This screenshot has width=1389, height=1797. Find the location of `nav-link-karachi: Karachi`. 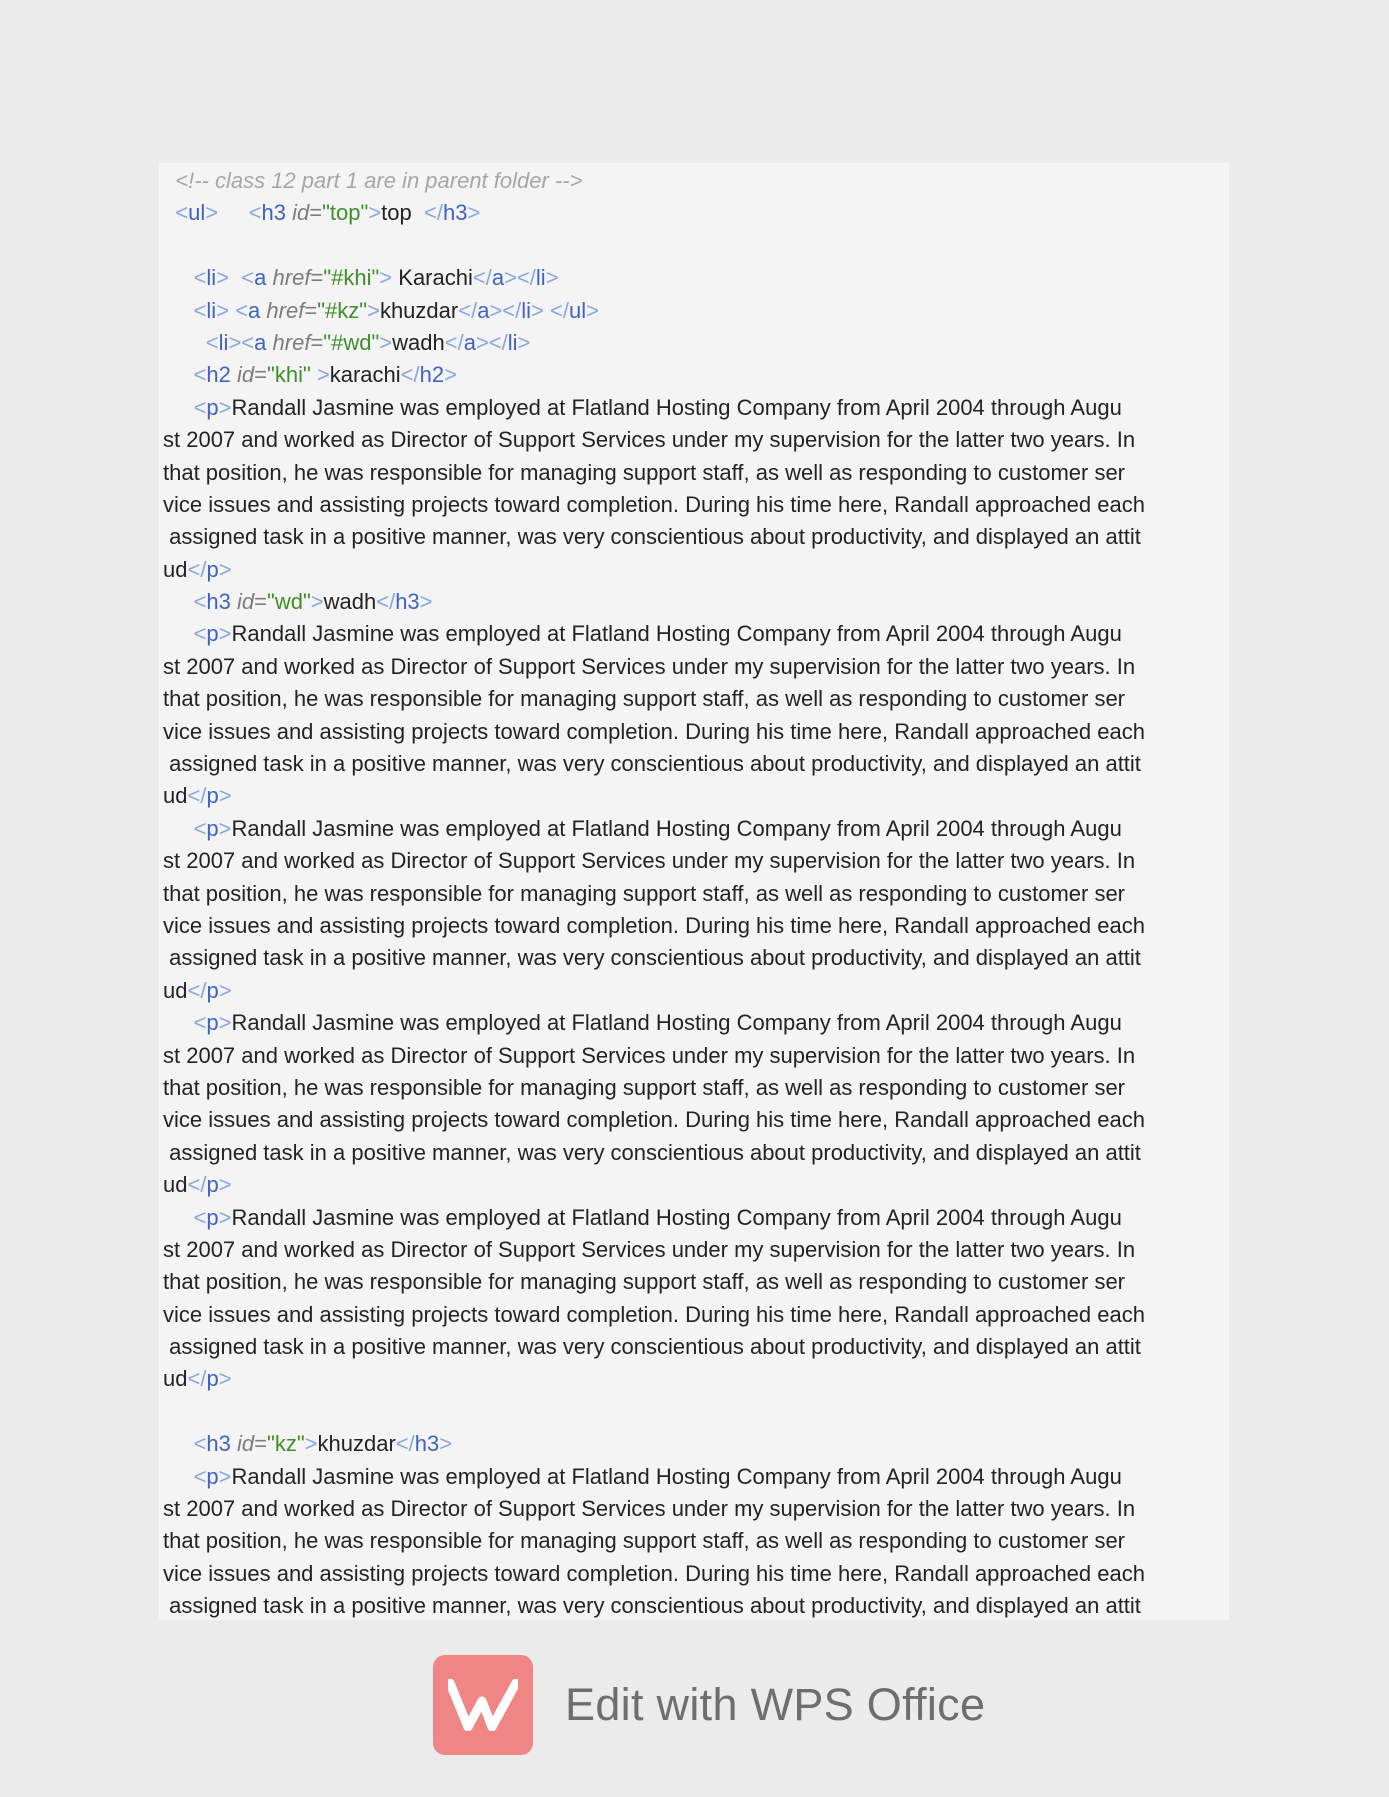

nav-link-karachi: Karachi is located at coordinates (432, 277).